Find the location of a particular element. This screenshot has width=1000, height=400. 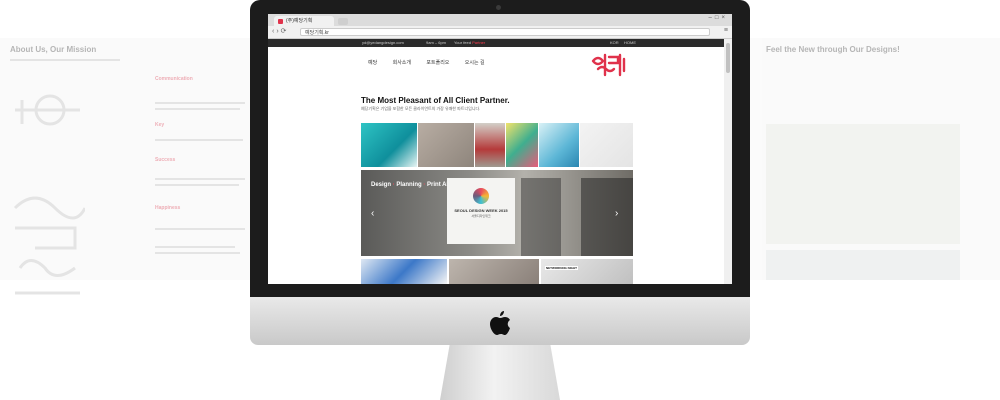

camera-icon is located at coordinates (498, 7).